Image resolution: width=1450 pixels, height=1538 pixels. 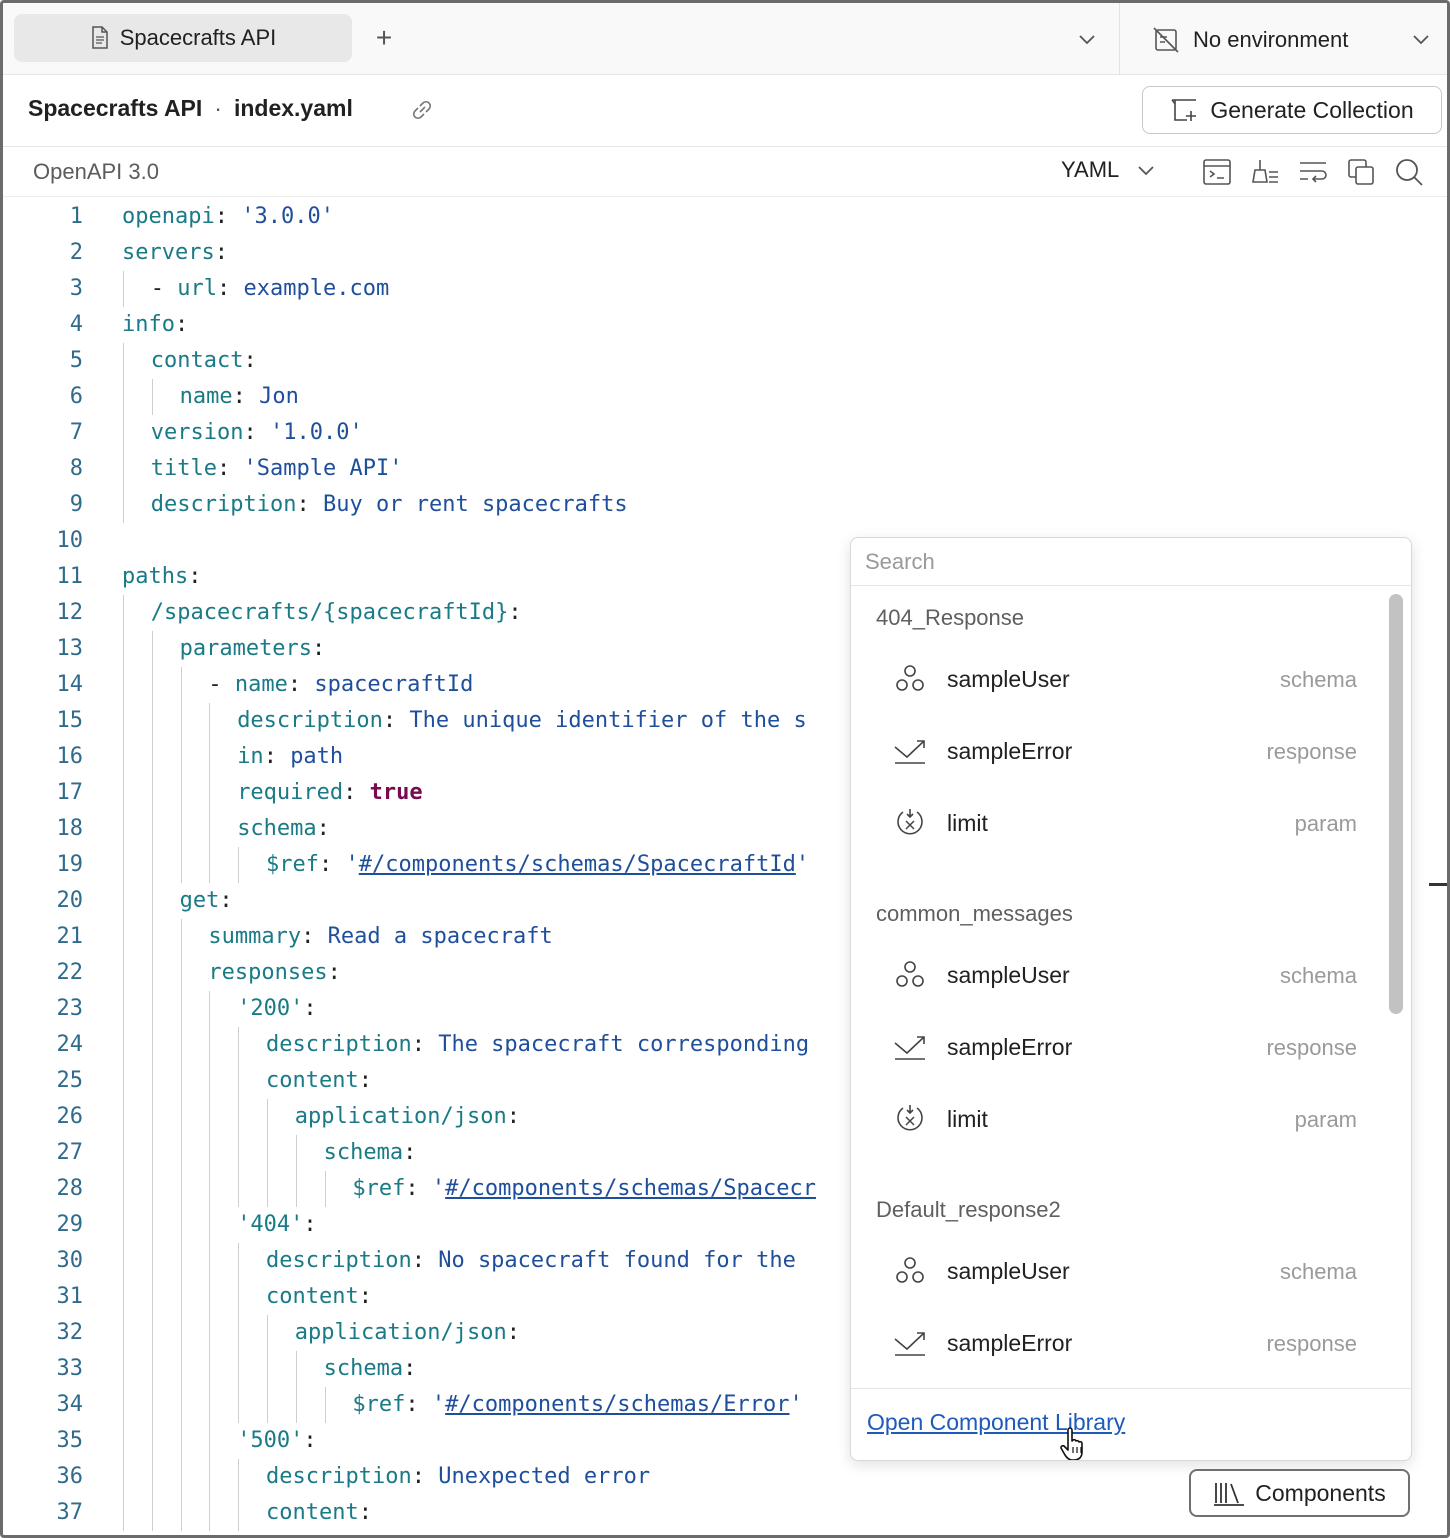 I want to click on code-line: 4 info:, so click(x=725, y=325).